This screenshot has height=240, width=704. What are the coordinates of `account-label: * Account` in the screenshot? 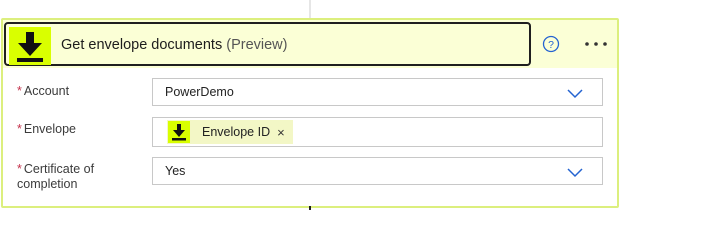 It's located at (43, 91).